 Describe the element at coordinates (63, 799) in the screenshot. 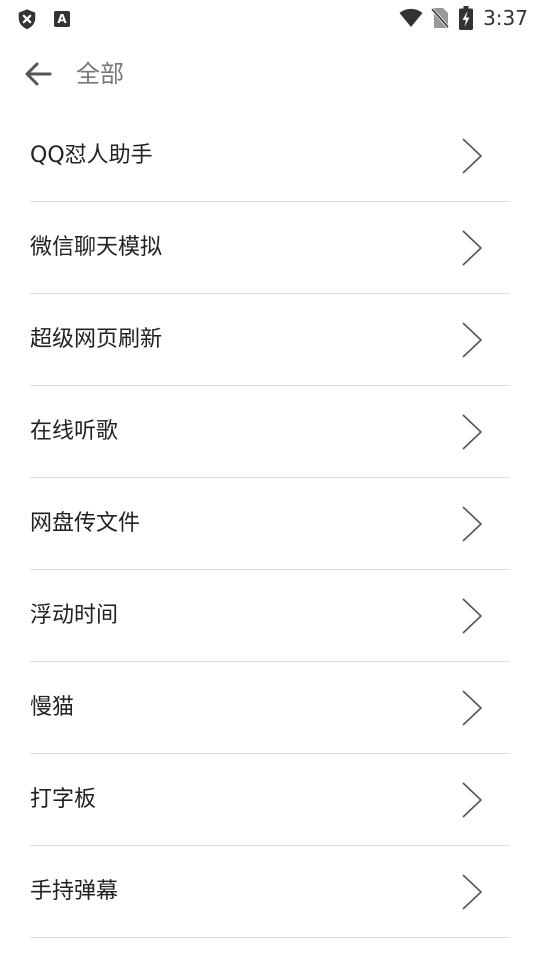

I see `list-item-label: 打字板` at that location.